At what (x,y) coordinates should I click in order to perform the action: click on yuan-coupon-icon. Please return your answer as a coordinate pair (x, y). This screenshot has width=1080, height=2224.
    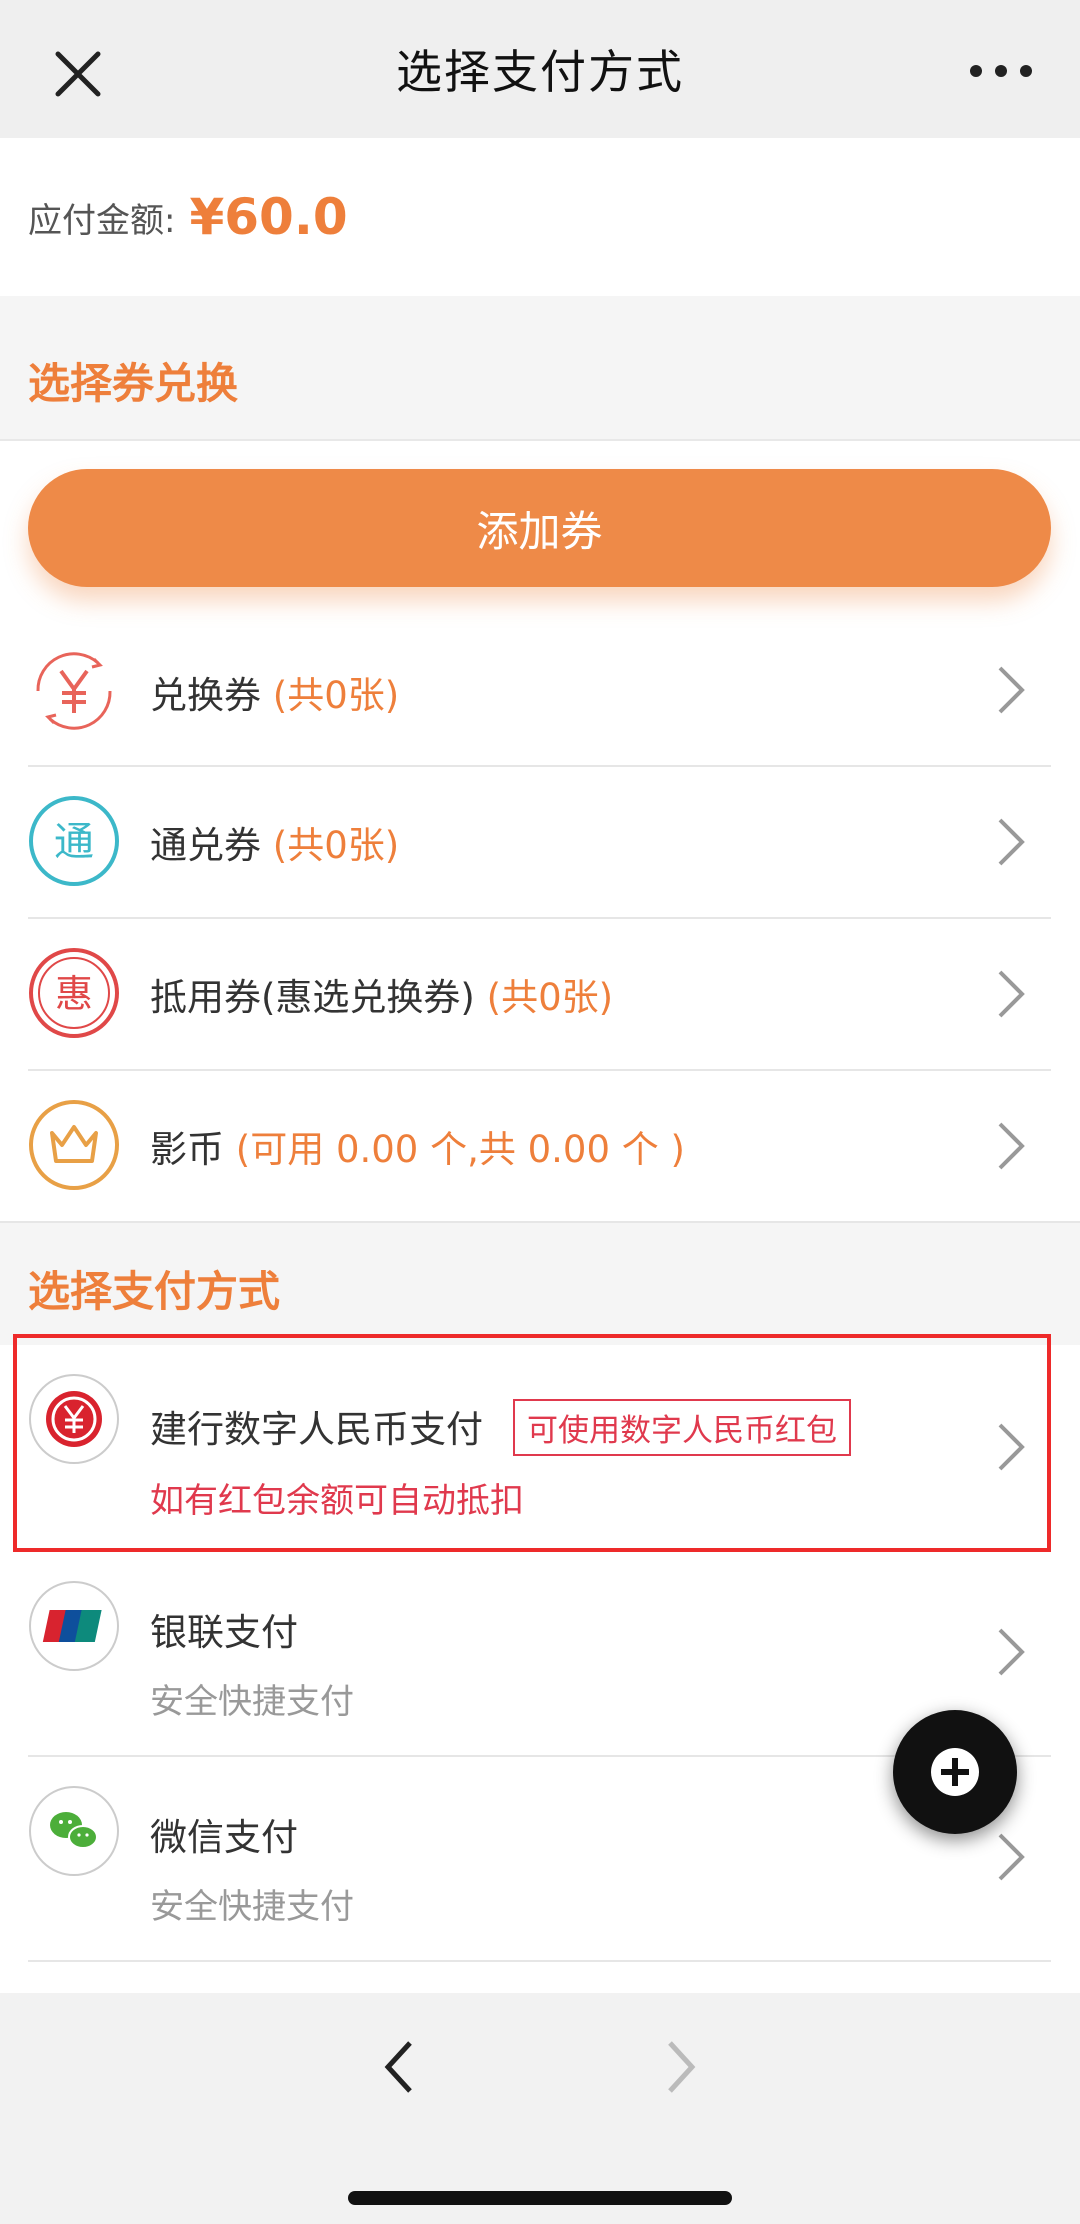
    Looking at the image, I should click on (74, 691).